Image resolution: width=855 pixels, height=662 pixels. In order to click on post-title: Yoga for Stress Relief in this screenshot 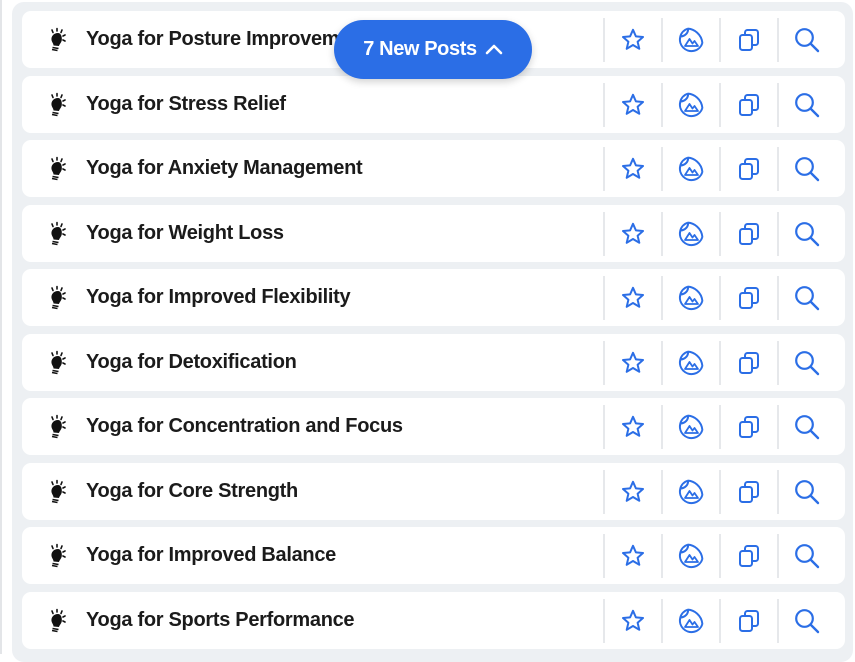, I will do `click(344, 104)`.